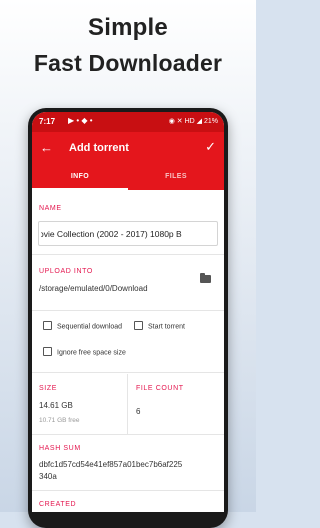  What do you see at coordinates (80, 120) in the screenshot?
I see `notification-icons: ▶ • ◆ •` at bounding box center [80, 120].